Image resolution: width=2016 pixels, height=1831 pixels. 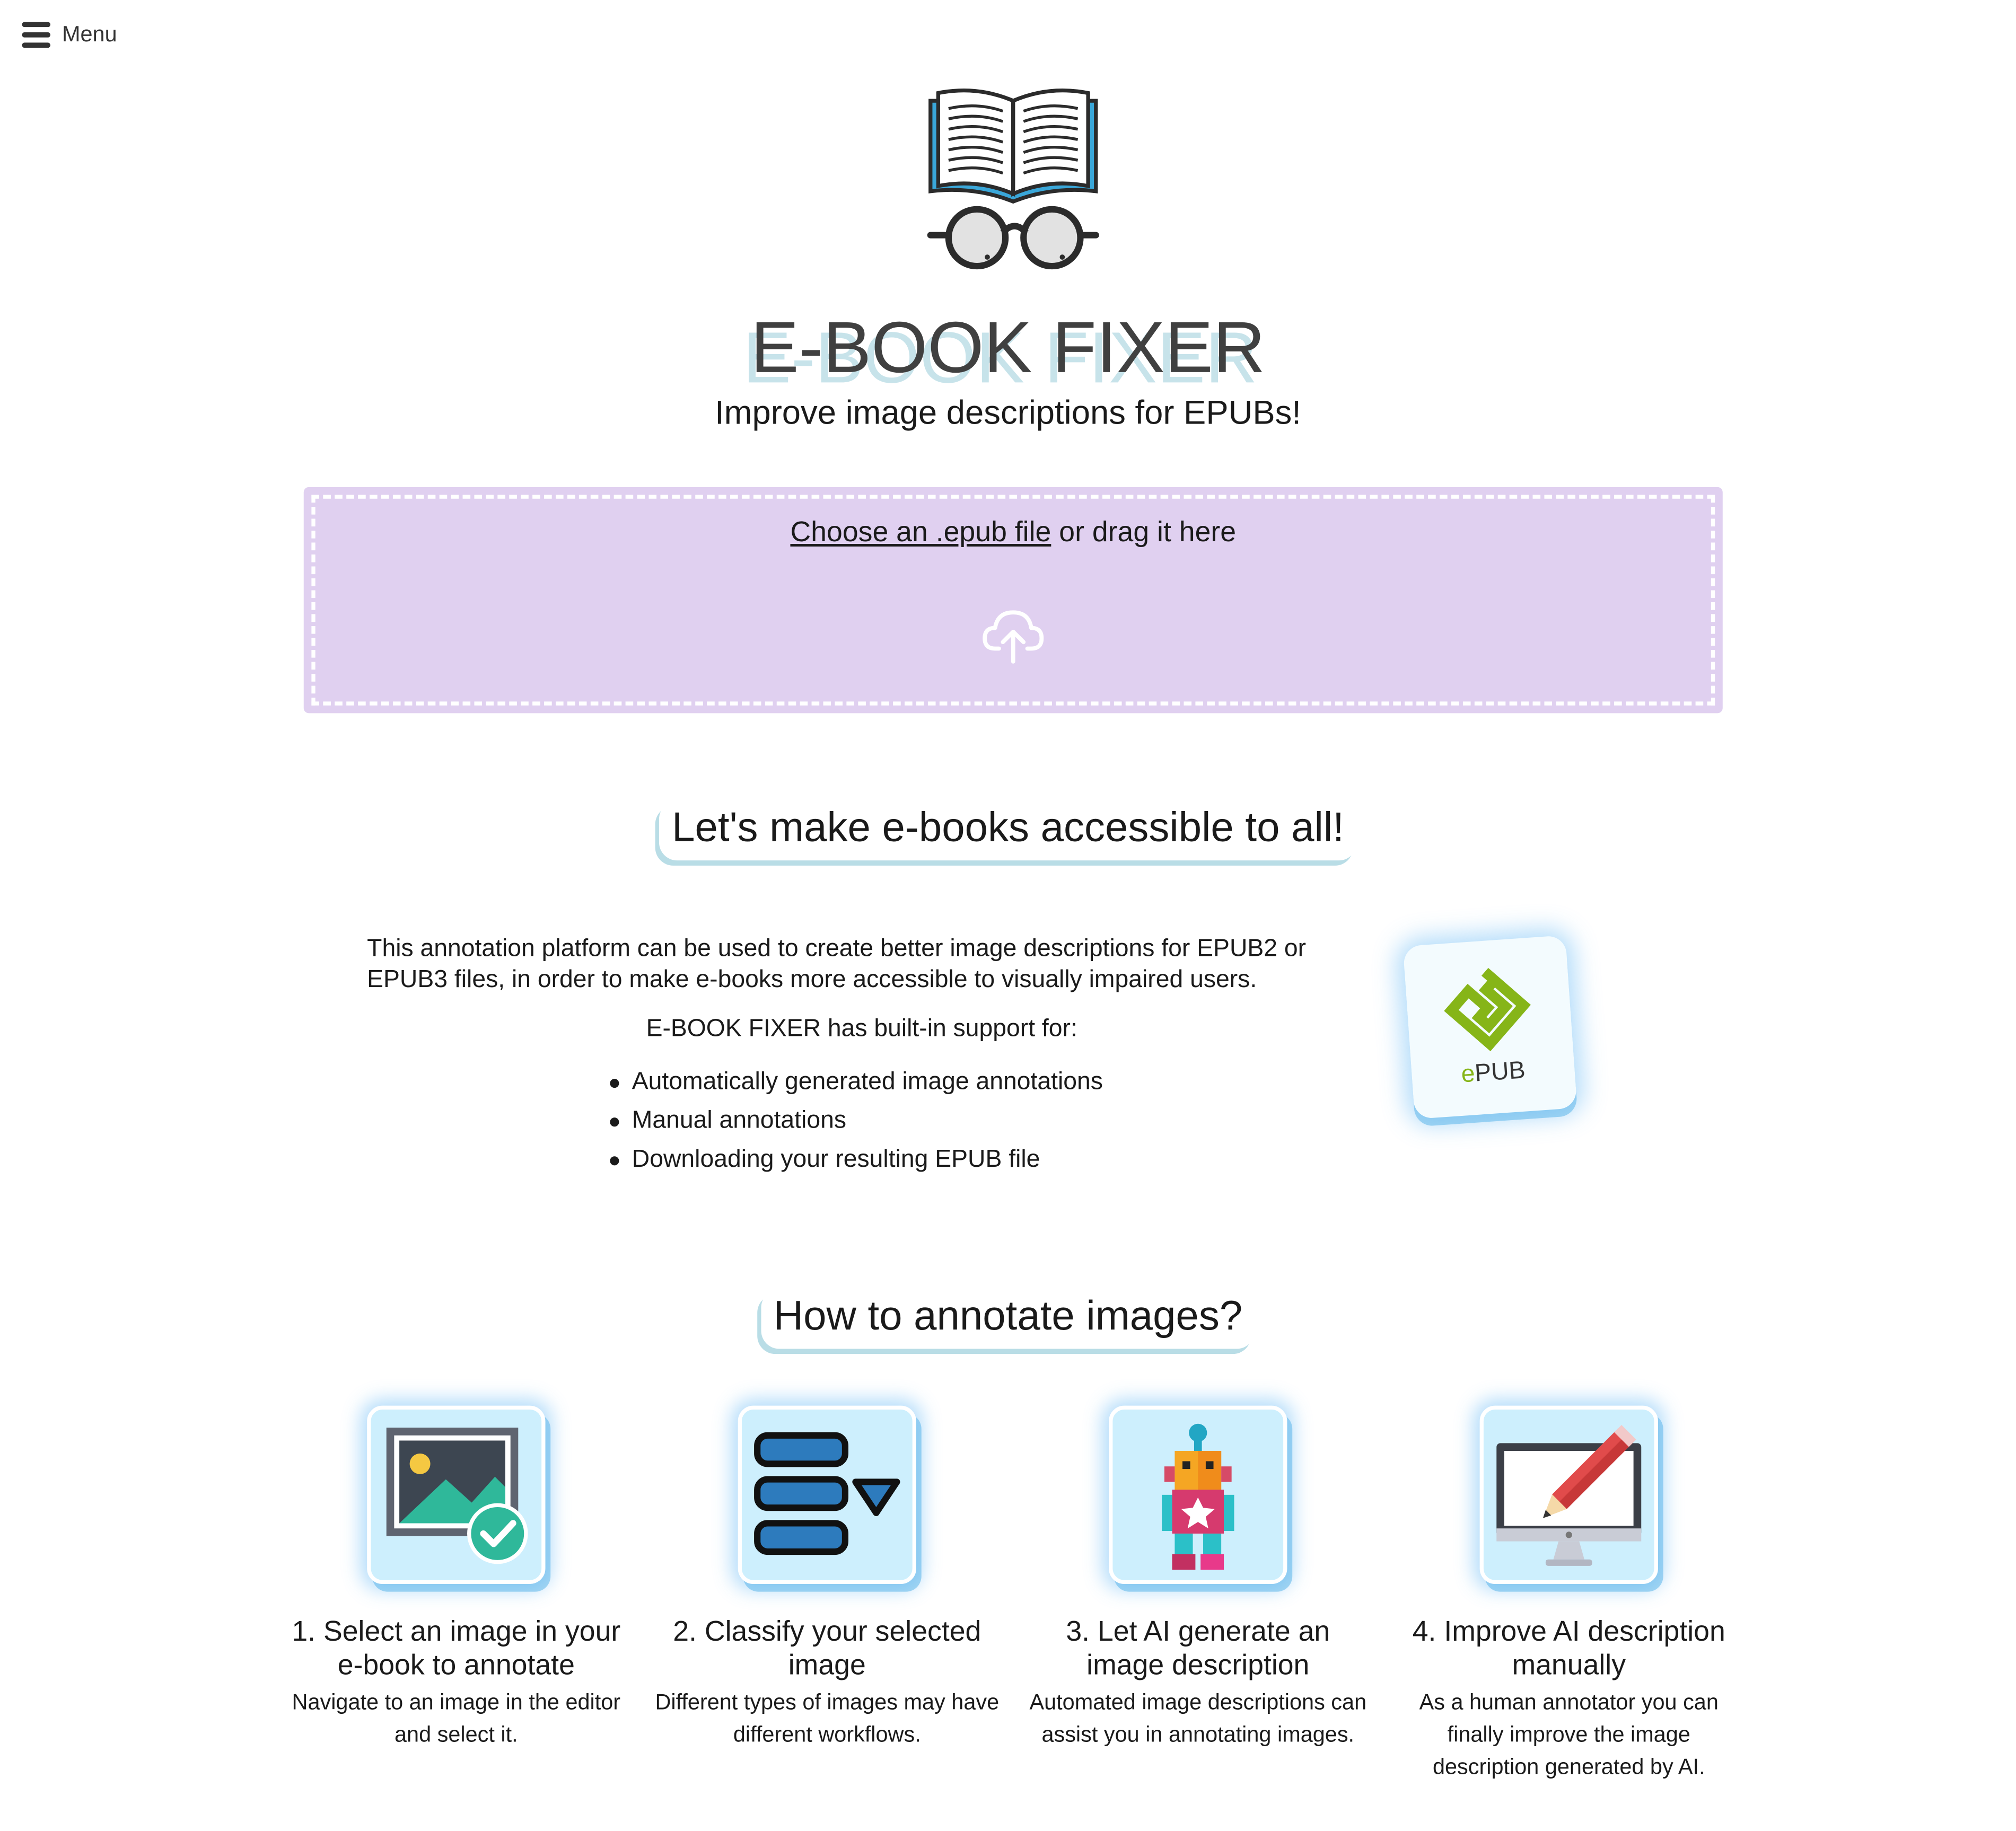 What do you see at coordinates (1013, 601) in the screenshot?
I see `epub-dropzone: Choose an .epub file or drag it here` at bounding box center [1013, 601].